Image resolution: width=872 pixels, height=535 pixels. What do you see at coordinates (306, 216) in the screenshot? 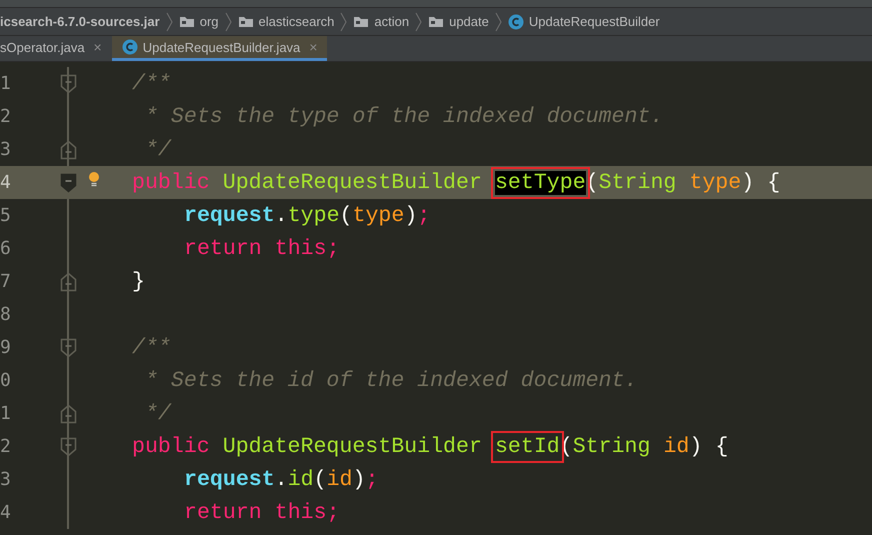
I see `code-line: request.type(type);` at bounding box center [306, 216].